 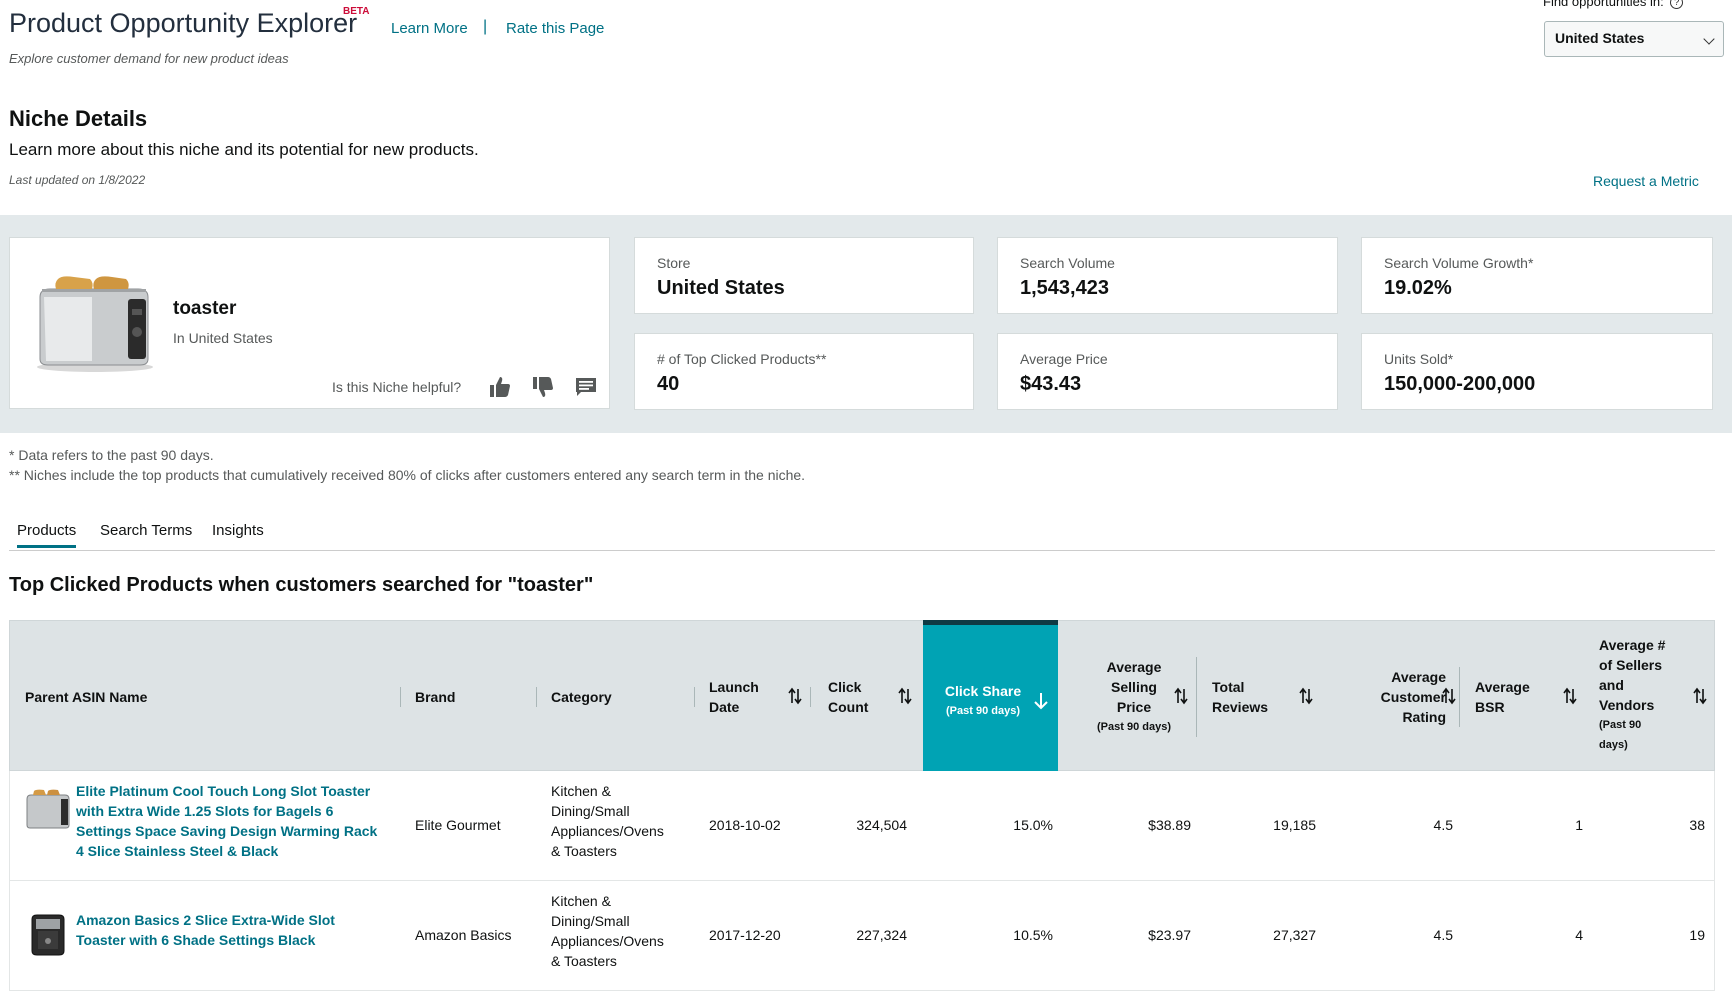 I want to click on cell-click-count: 324,504, so click(x=881, y=825).